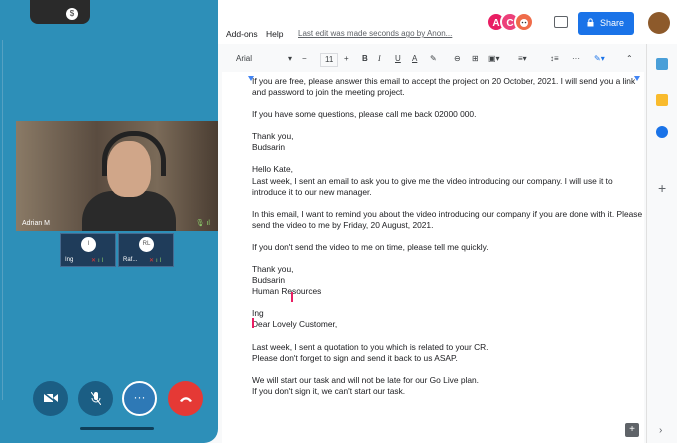  I want to click on hang-up-icon, so click(185, 399).